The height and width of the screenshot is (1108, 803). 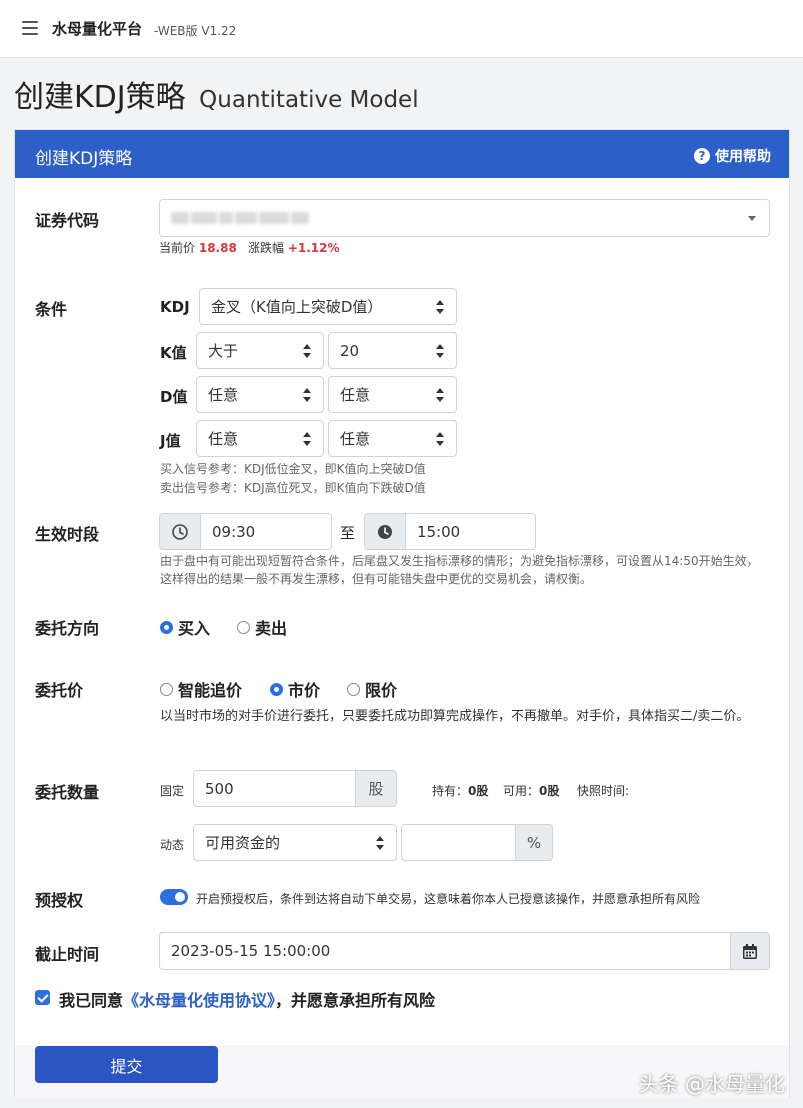 I want to click on price-market-radio: 市价, so click(x=295, y=689).